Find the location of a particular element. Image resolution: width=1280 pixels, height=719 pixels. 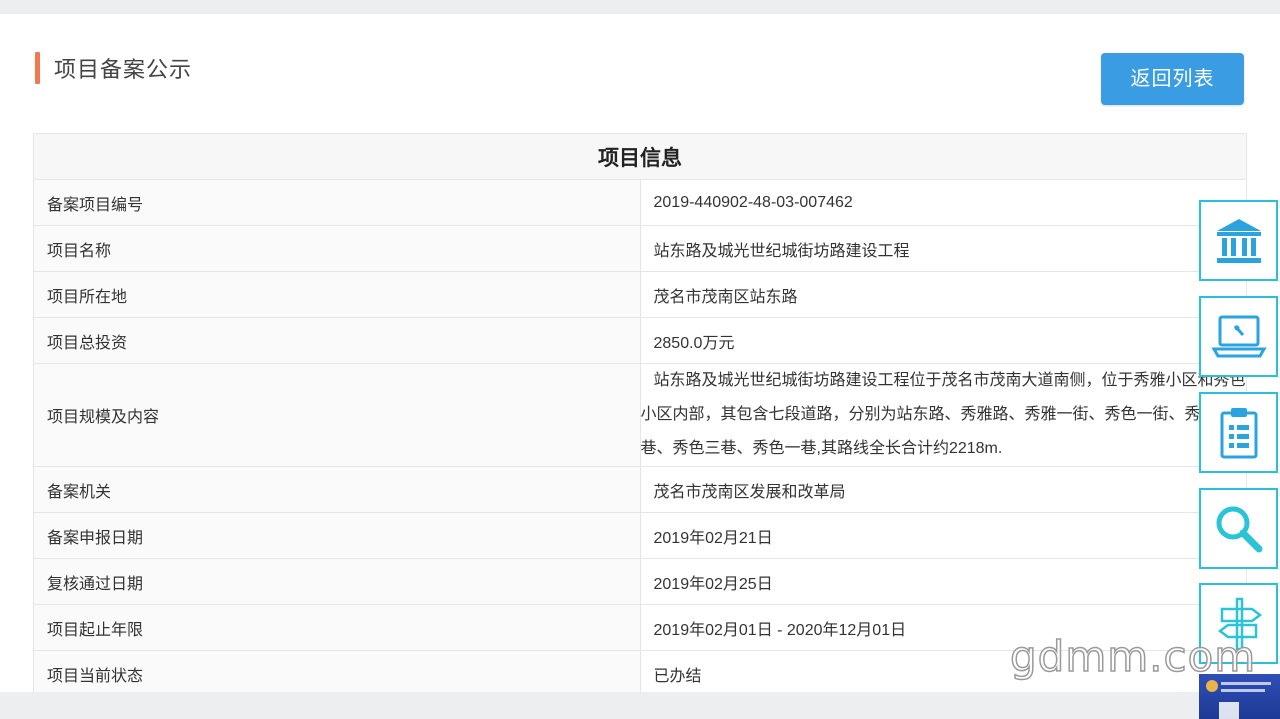

page-footer-gap is located at coordinates (599, 705).